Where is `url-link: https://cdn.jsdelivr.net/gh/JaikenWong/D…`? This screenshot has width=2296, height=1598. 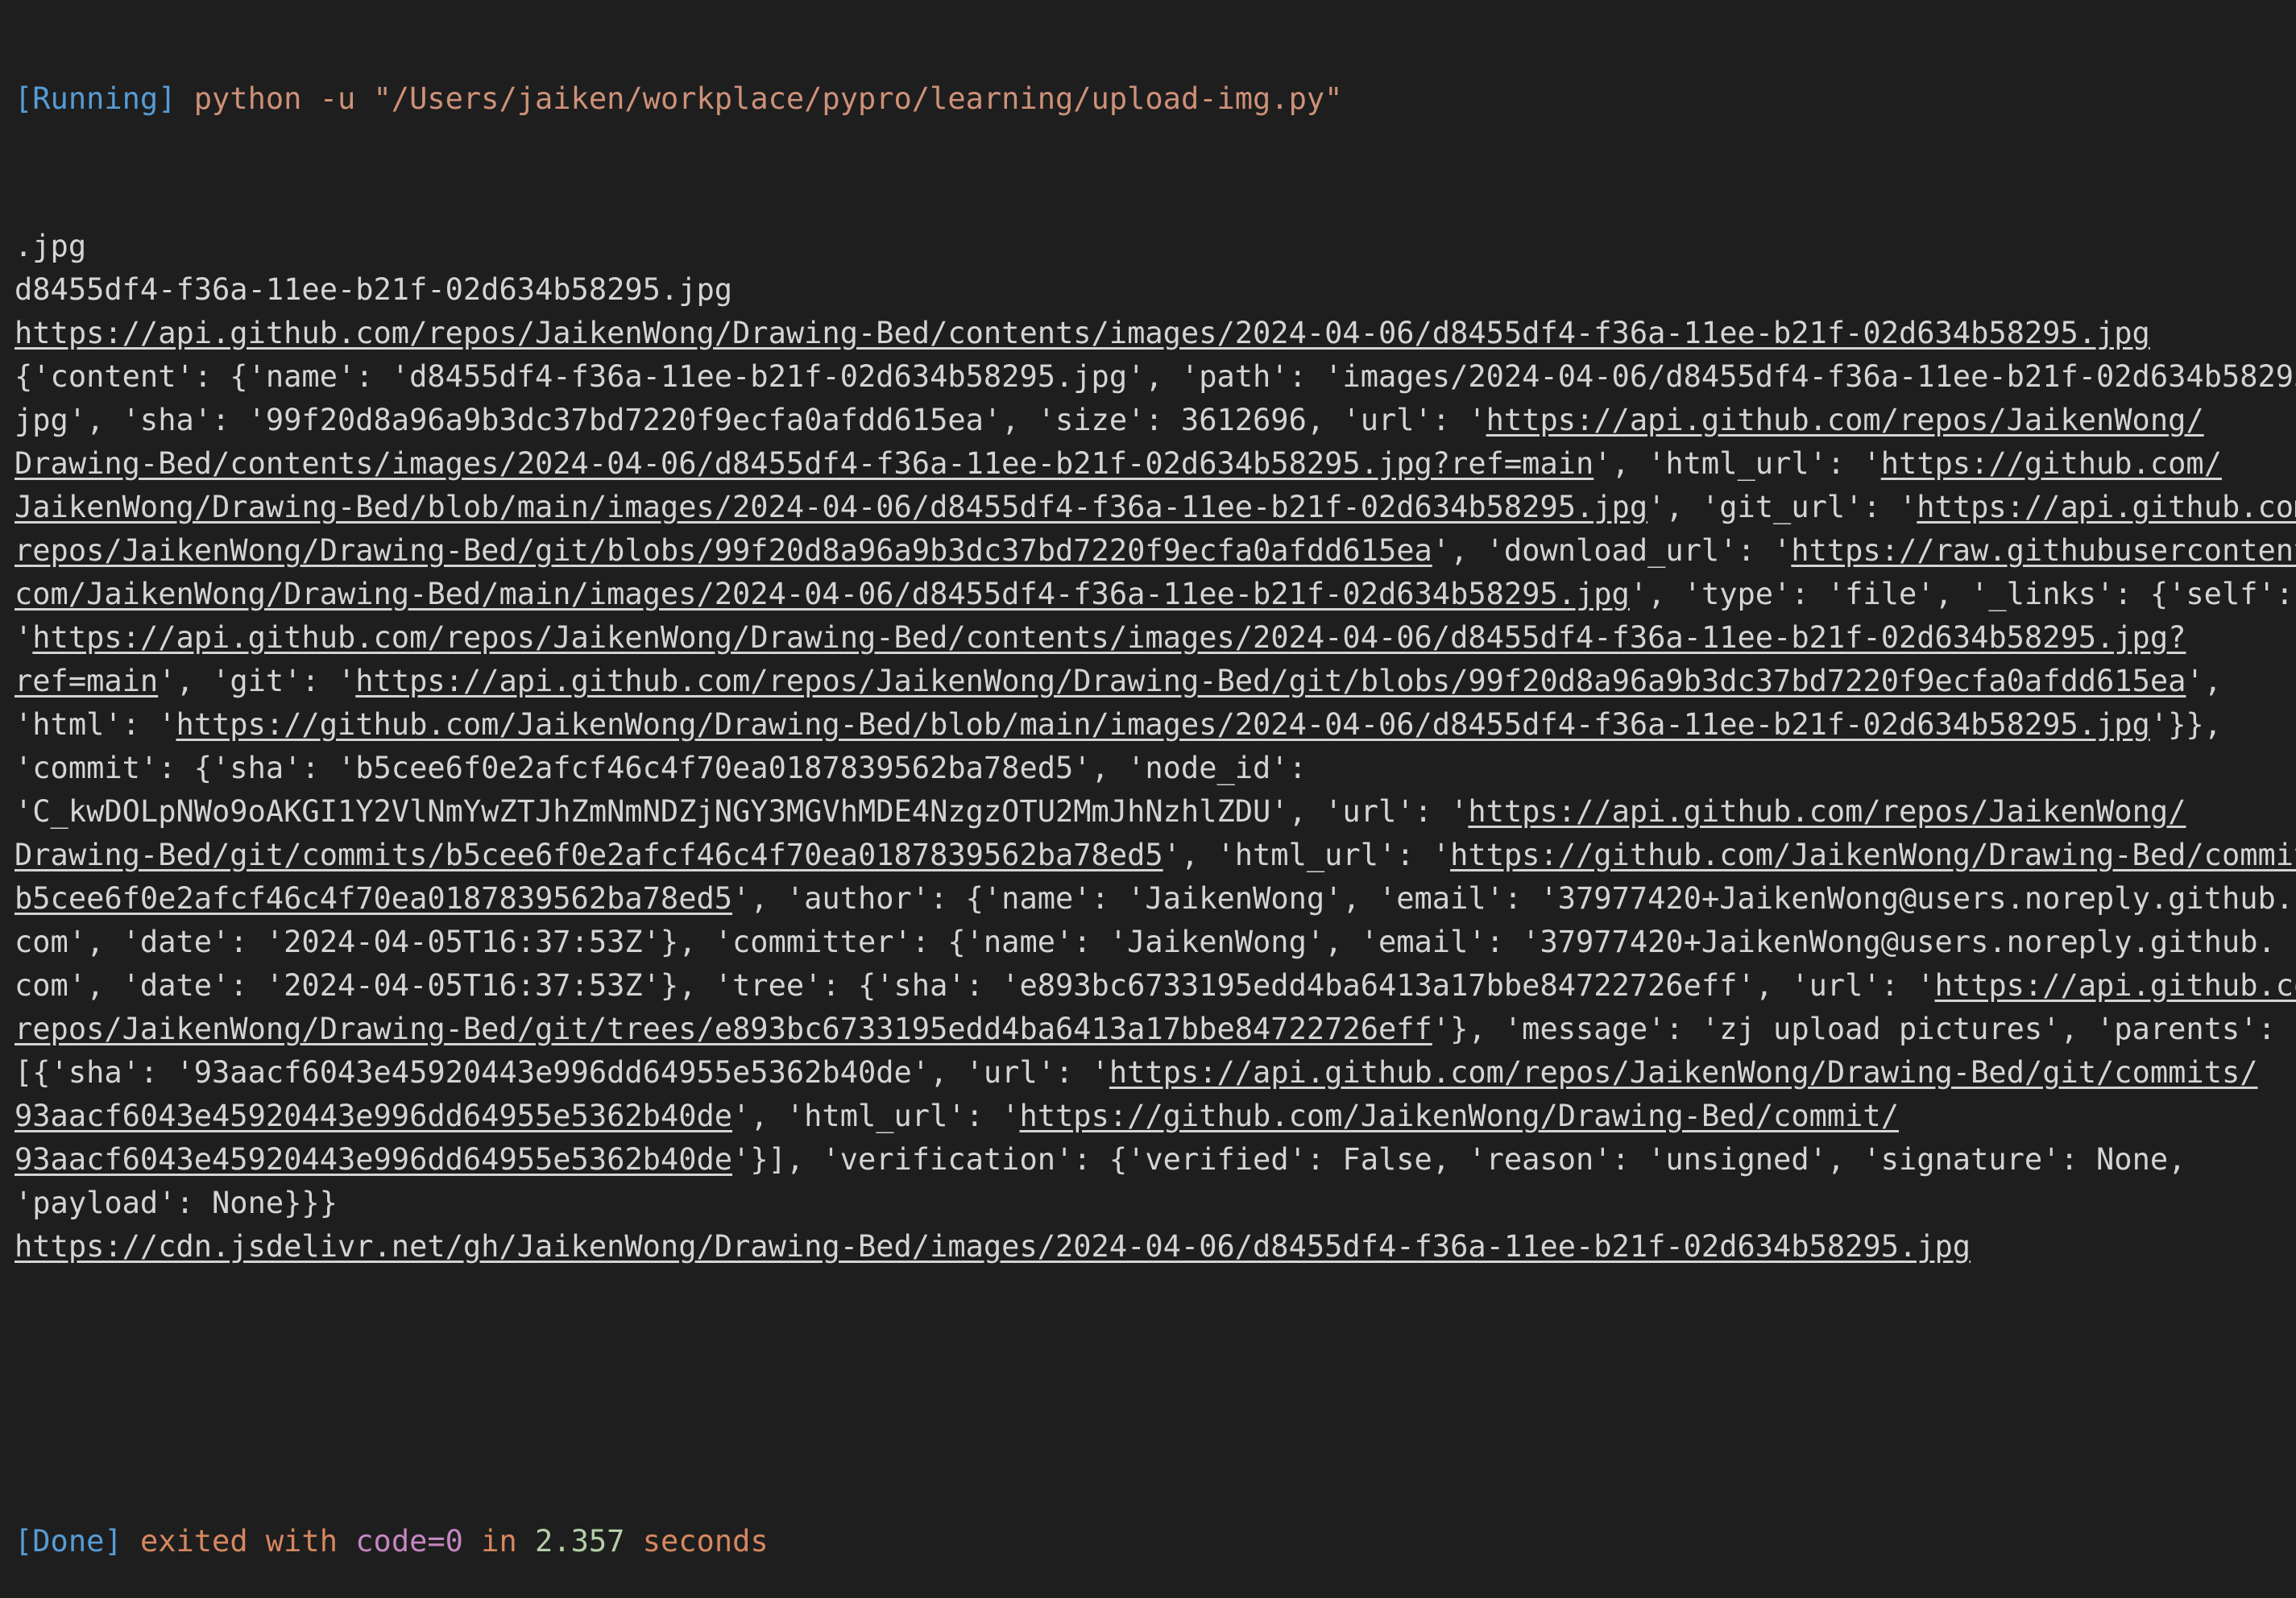 url-link: https://cdn.jsdelivr.net/gh/JaikenWong/D… is located at coordinates (993, 1246).